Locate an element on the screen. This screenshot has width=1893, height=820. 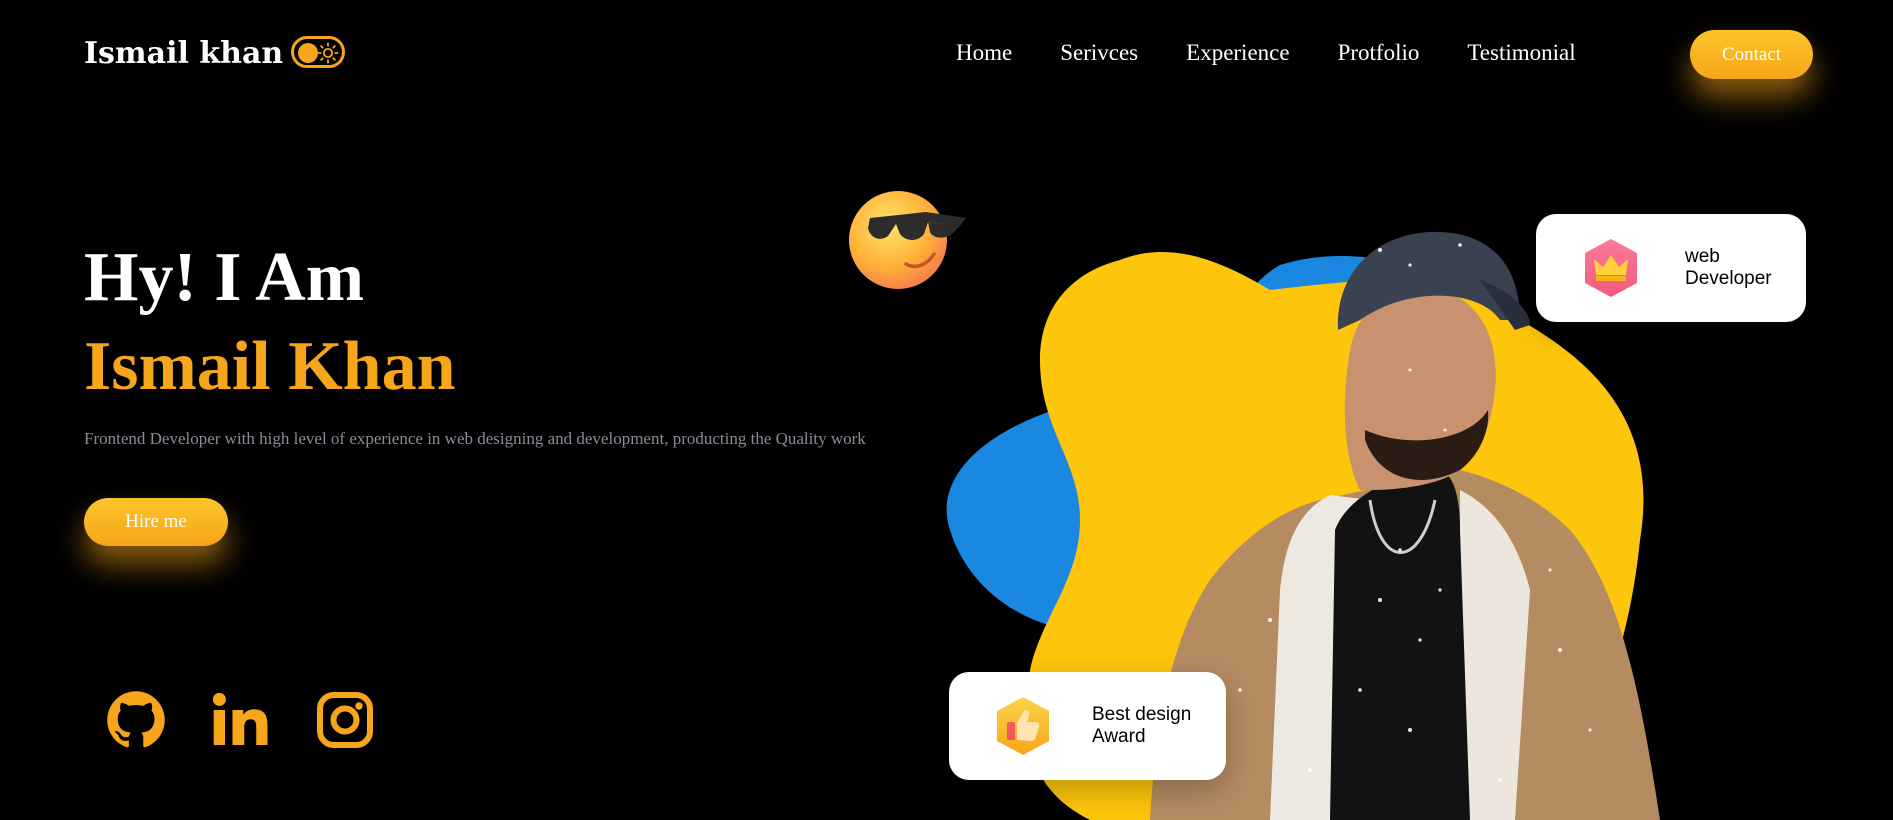
role-card: web Developer is located at coordinates (1671, 268).